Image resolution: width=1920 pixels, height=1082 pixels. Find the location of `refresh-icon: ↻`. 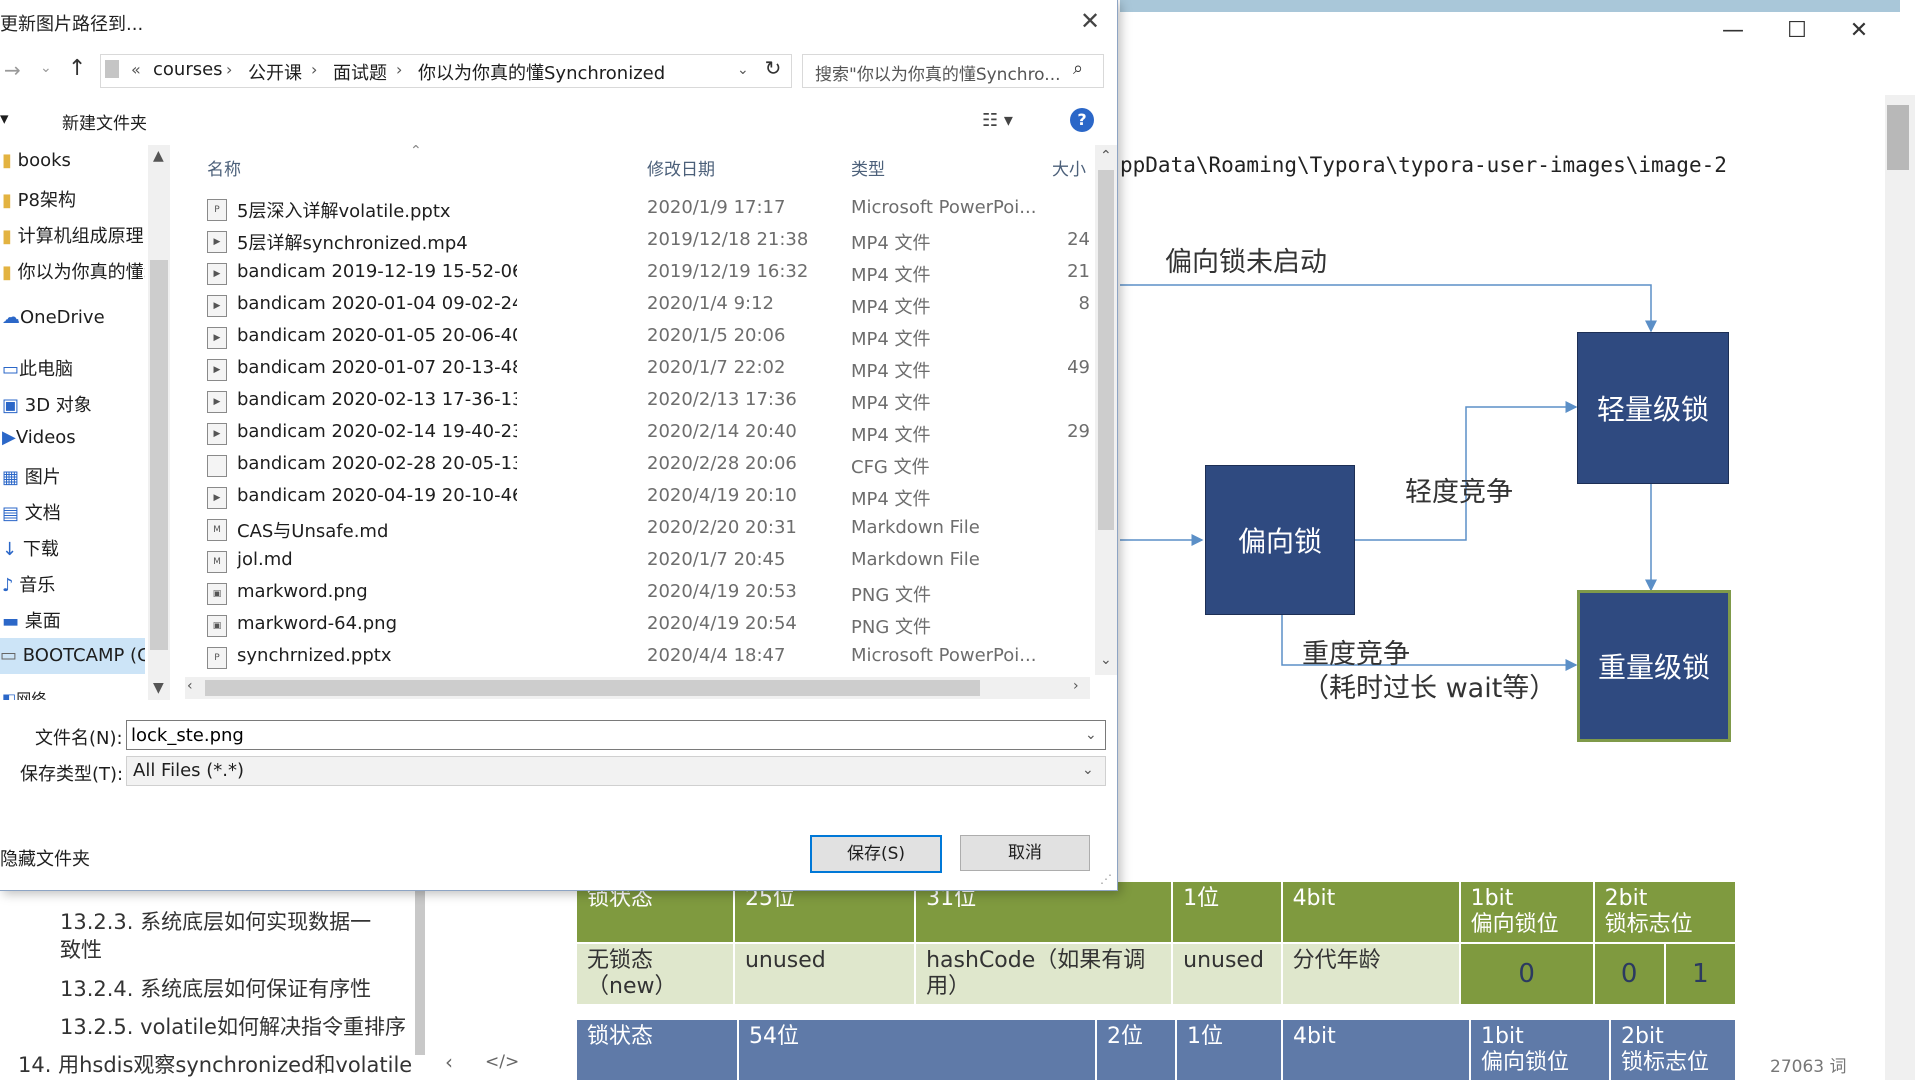

refresh-icon: ↻ is located at coordinates (773, 70).